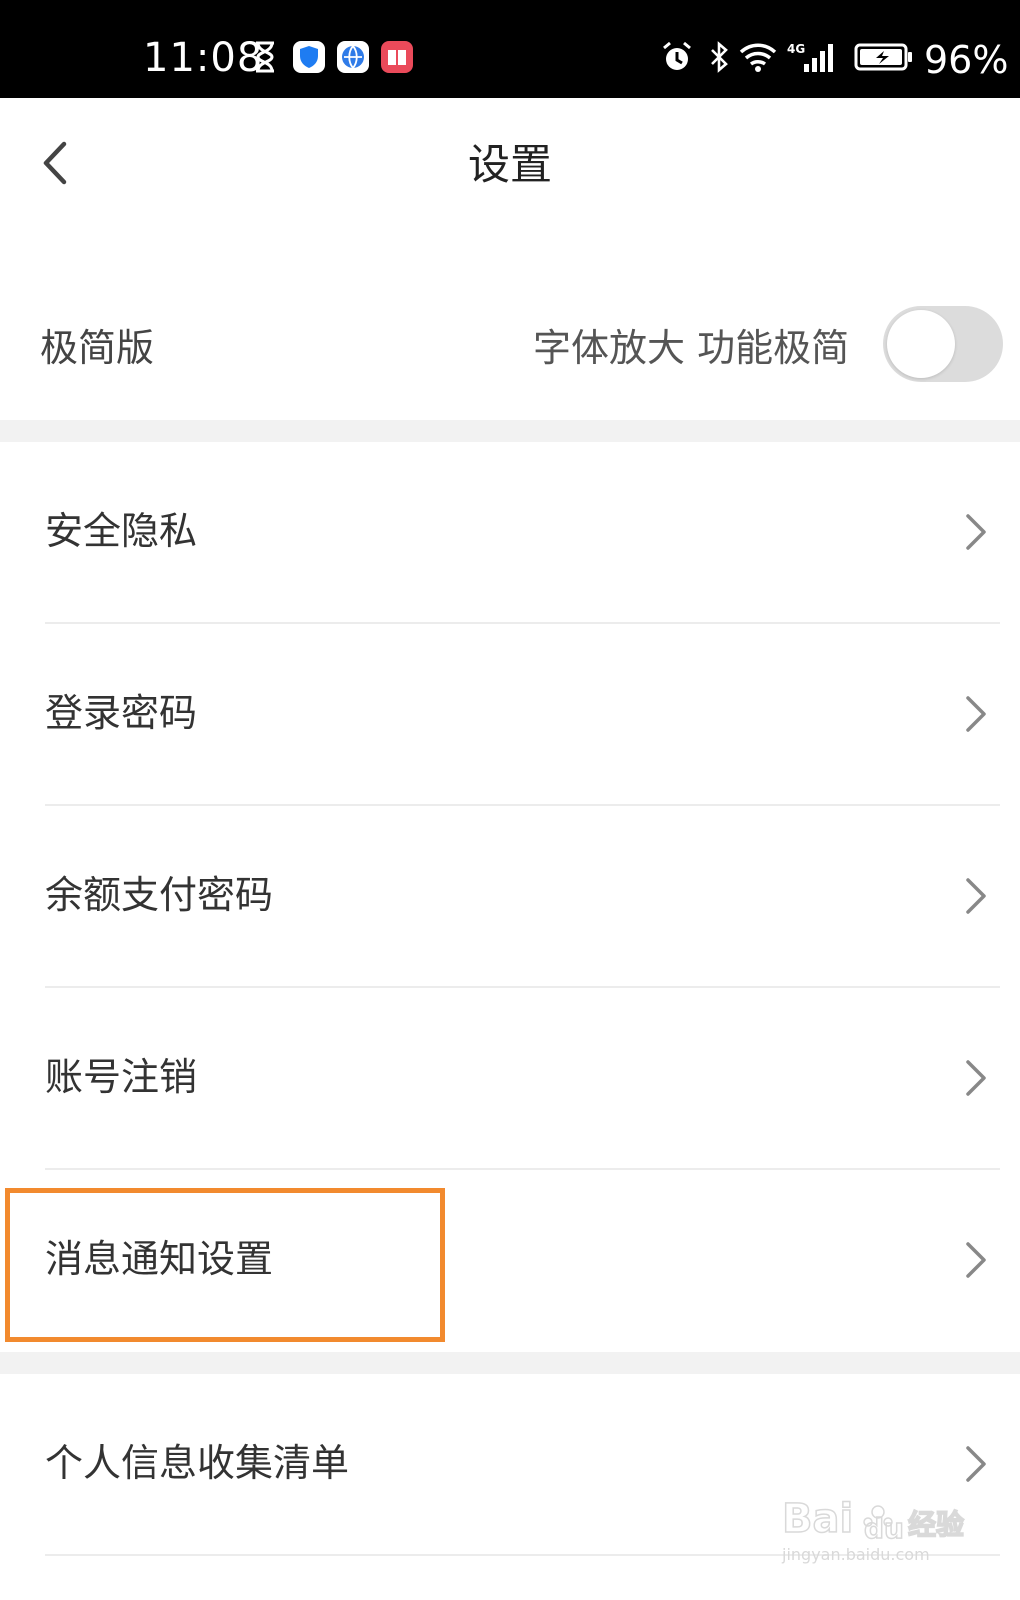  I want to click on page-title: 设置, so click(509, 164).